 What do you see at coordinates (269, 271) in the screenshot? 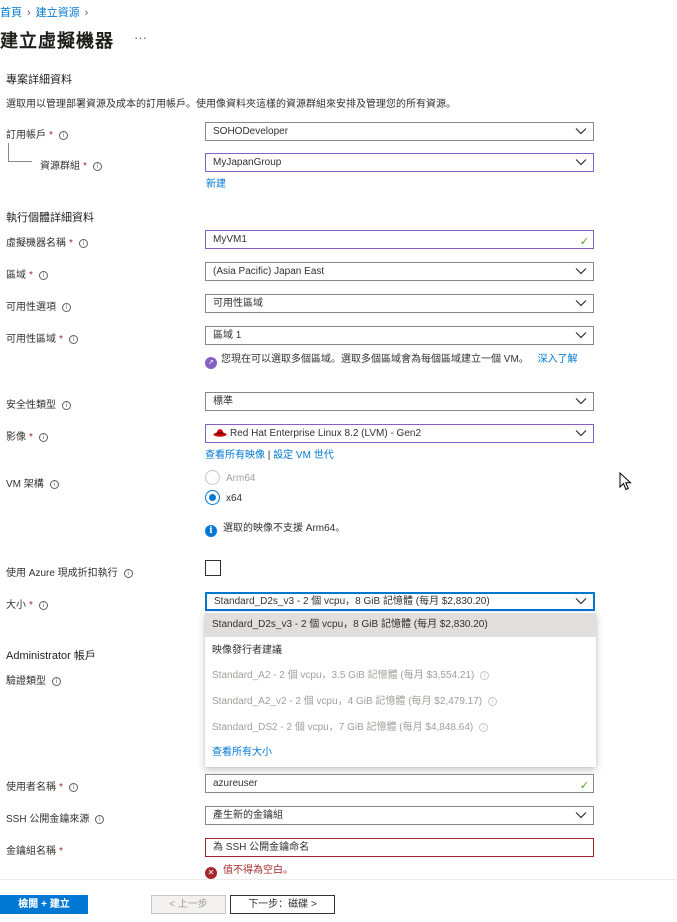
I see `region-value: (Asia Pacific) Japan East` at bounding box center [269, 271].